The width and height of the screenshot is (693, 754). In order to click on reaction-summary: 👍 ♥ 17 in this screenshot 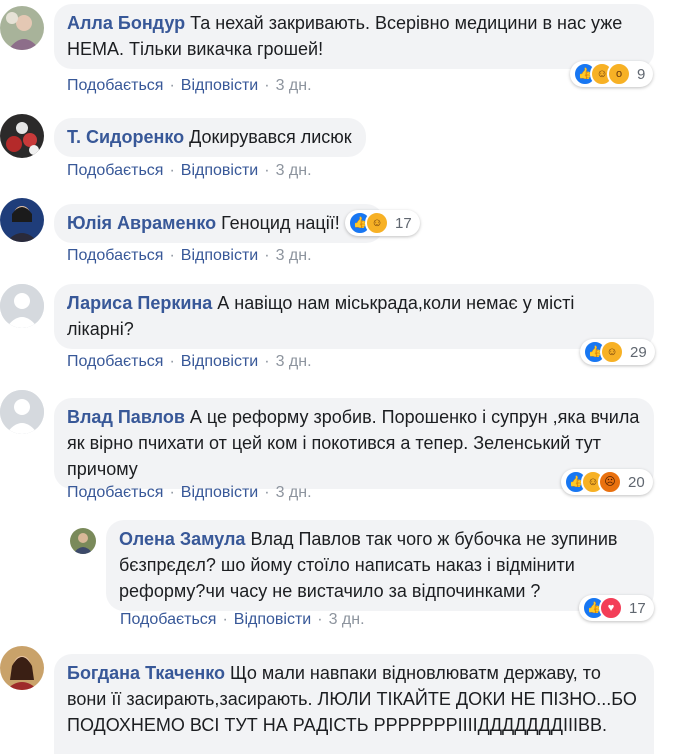, I will do `click(616, 608)`.